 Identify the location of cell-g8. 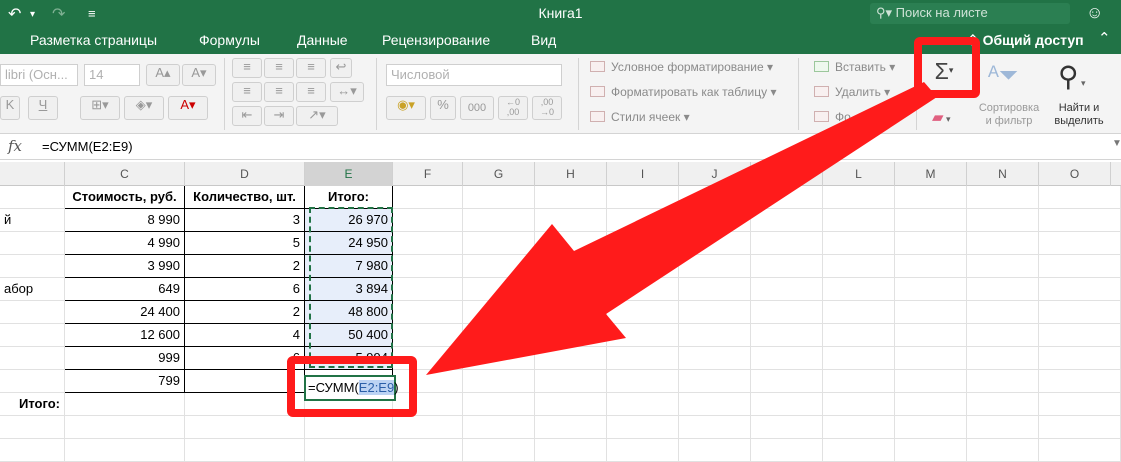
(499, 358).